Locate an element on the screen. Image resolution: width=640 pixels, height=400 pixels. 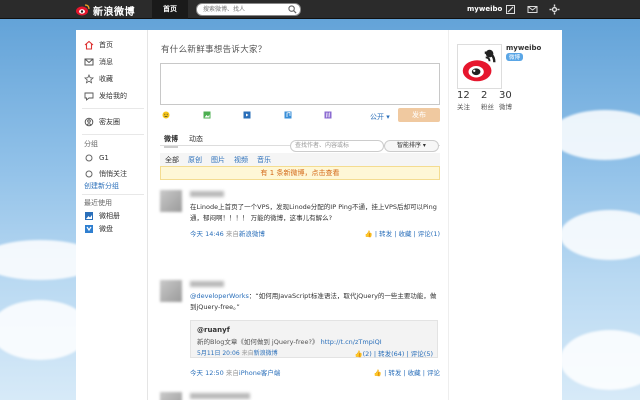
gear-icon is located at coordinates (554, 9).